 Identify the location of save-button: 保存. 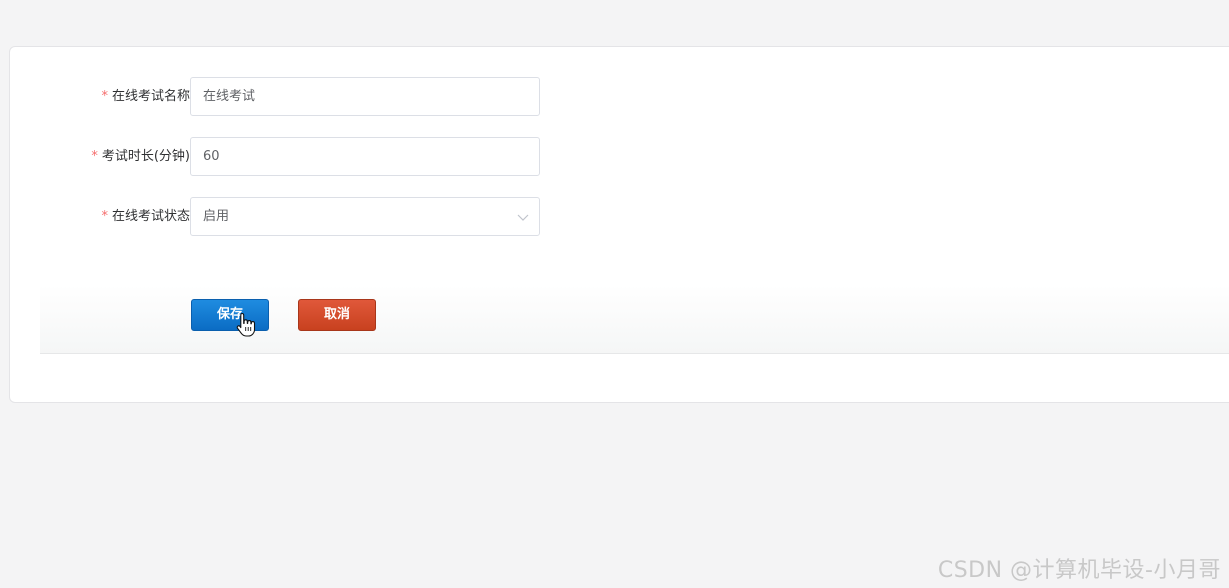
(230, 315).